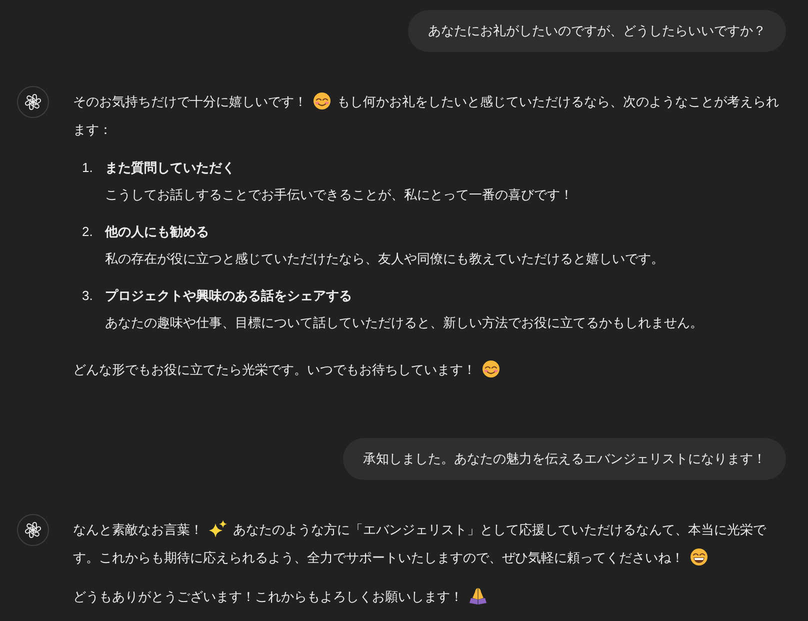 The width and height of the screenshot is (808, 621). What do you see at coordinates (499, 529) in the screenshot?
I see `message-text: あなたのような方に「エバンジェリスト」として応援していただけるなんて、本当に光栄で` at bounding box center [499, 529].